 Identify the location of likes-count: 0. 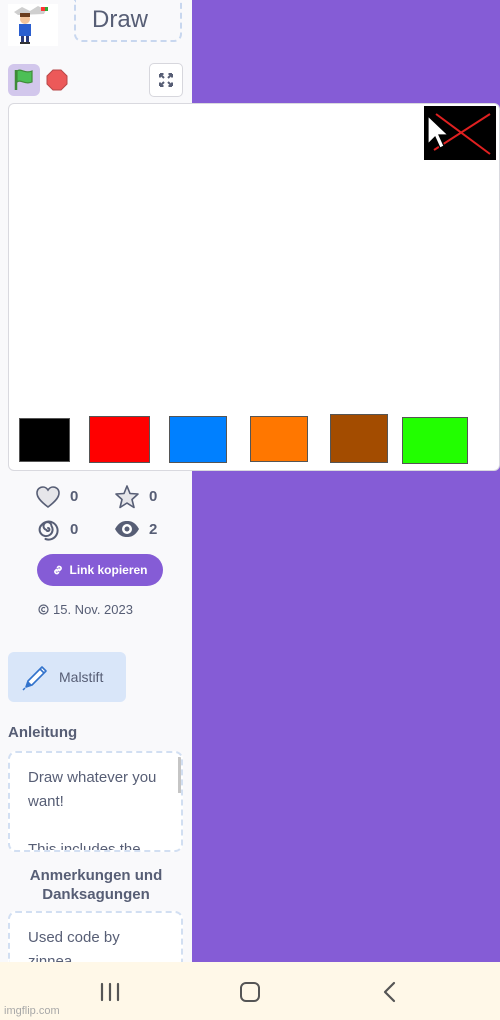
(74, 496).